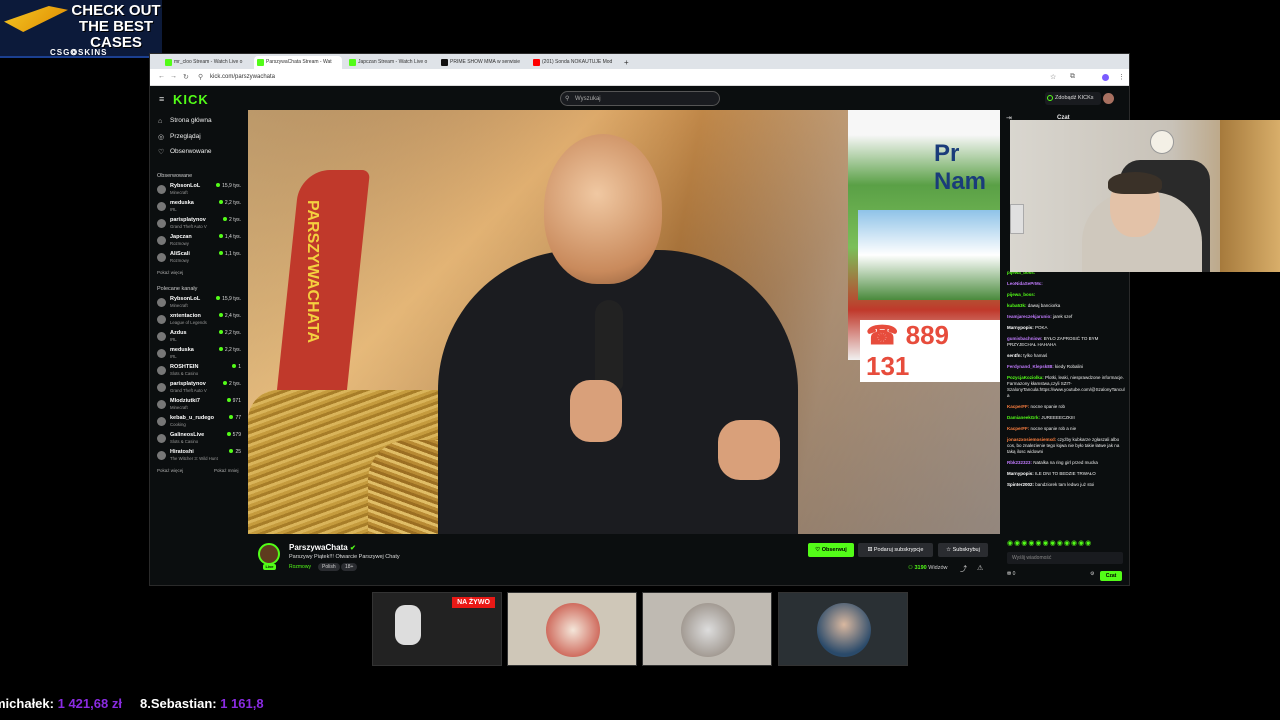 This screenshot has width=1280, height=720. Describe the element at coordinates (179, 305) in the screenshot. I see `channel-category: Minecraft` at that location.